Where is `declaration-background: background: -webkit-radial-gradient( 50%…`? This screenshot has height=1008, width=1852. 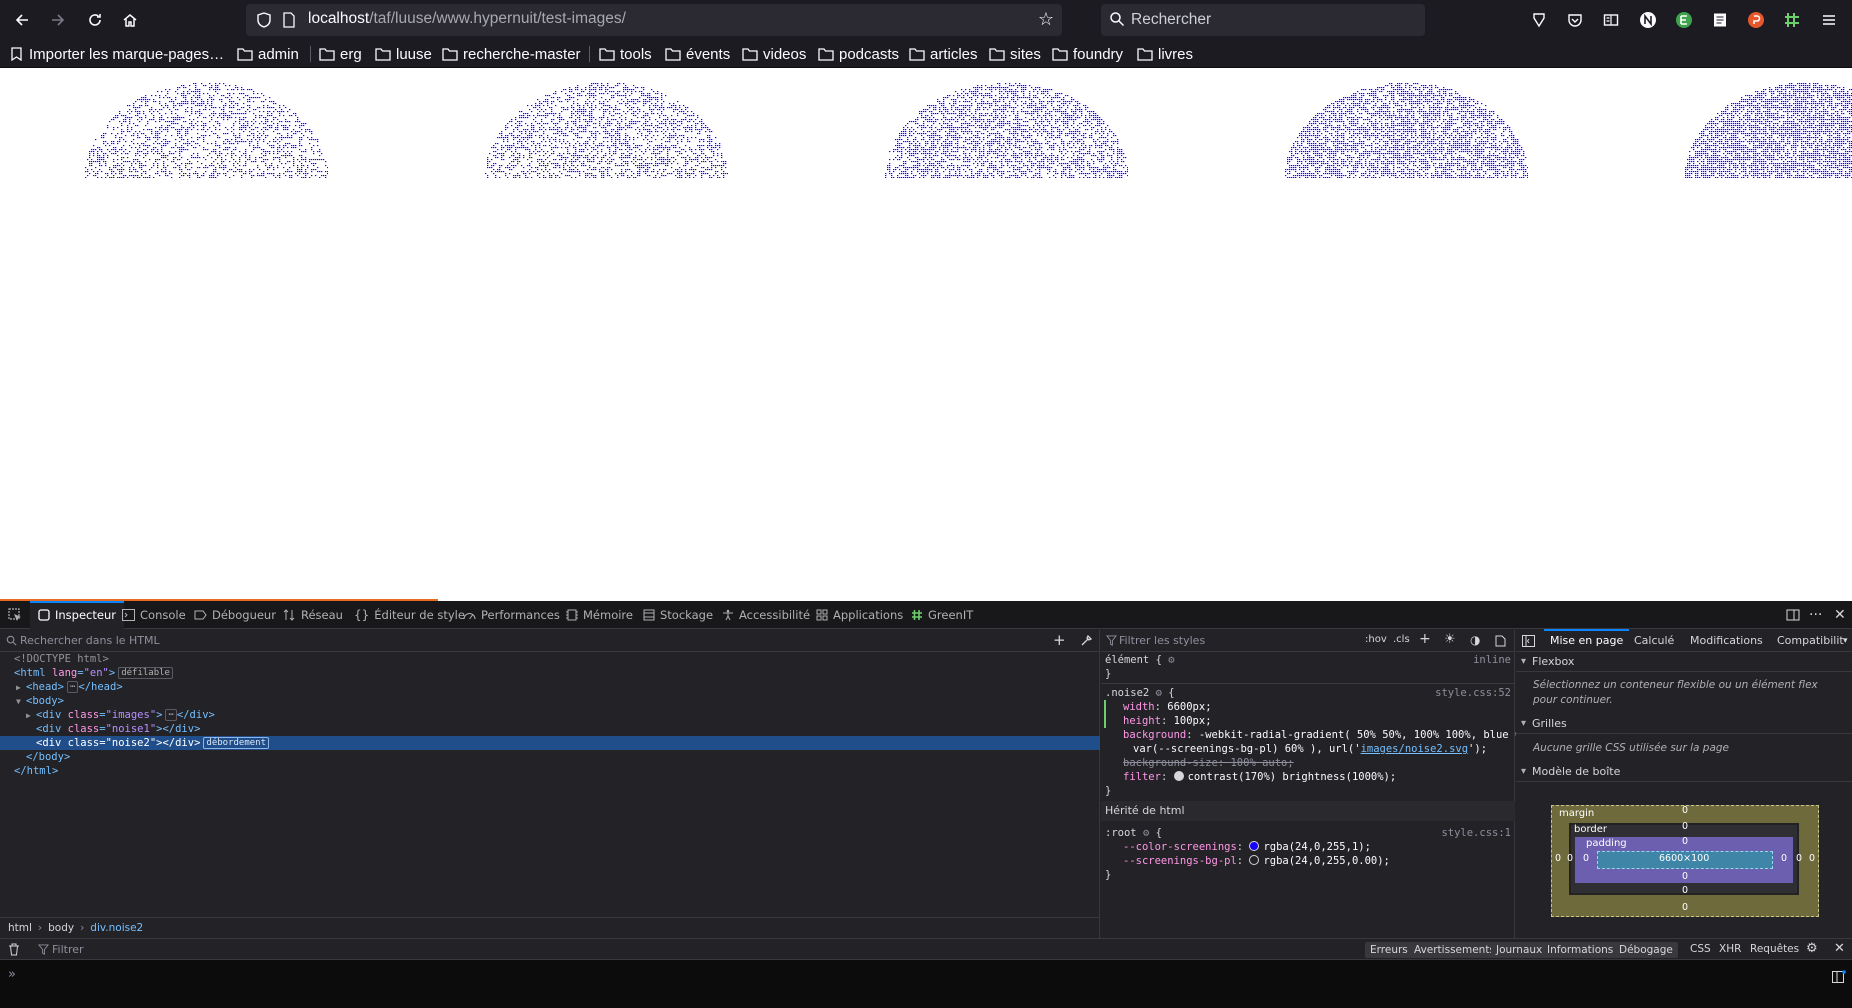 declaration-background: background: -webkit-radial-gradient( 50%… is located at coordinates (1319, 735).